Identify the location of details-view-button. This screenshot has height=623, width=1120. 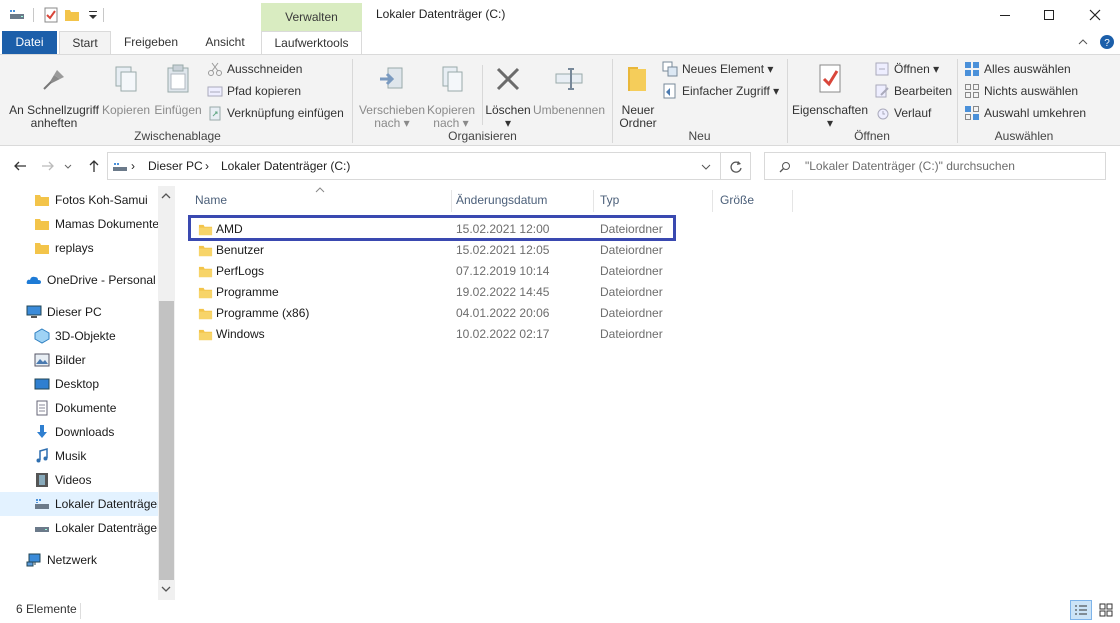
(1081, 610).